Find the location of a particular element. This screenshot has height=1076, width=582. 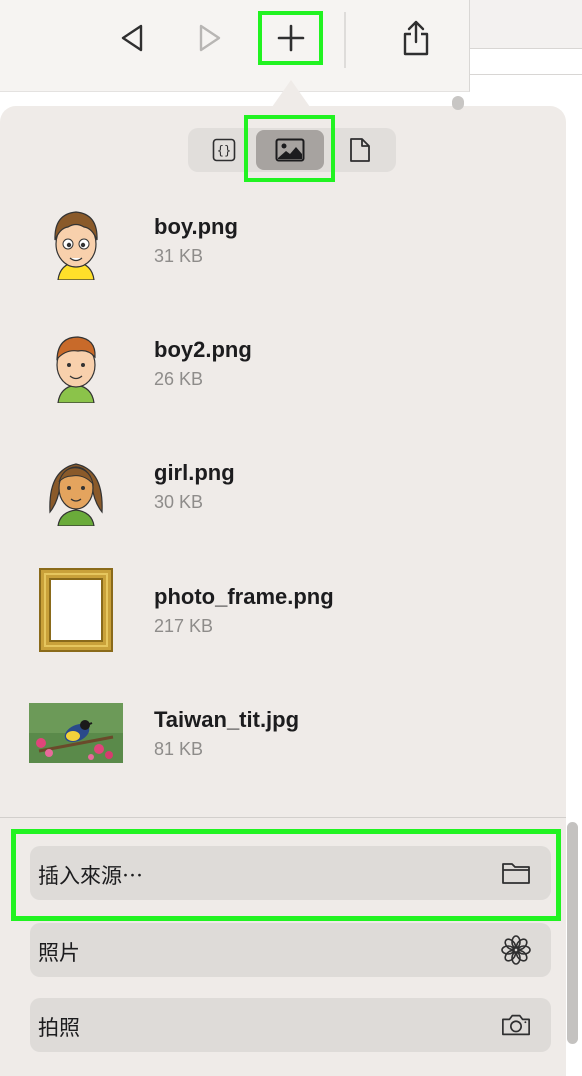

file-size: 31 KB is located at coordinates (179, 256).